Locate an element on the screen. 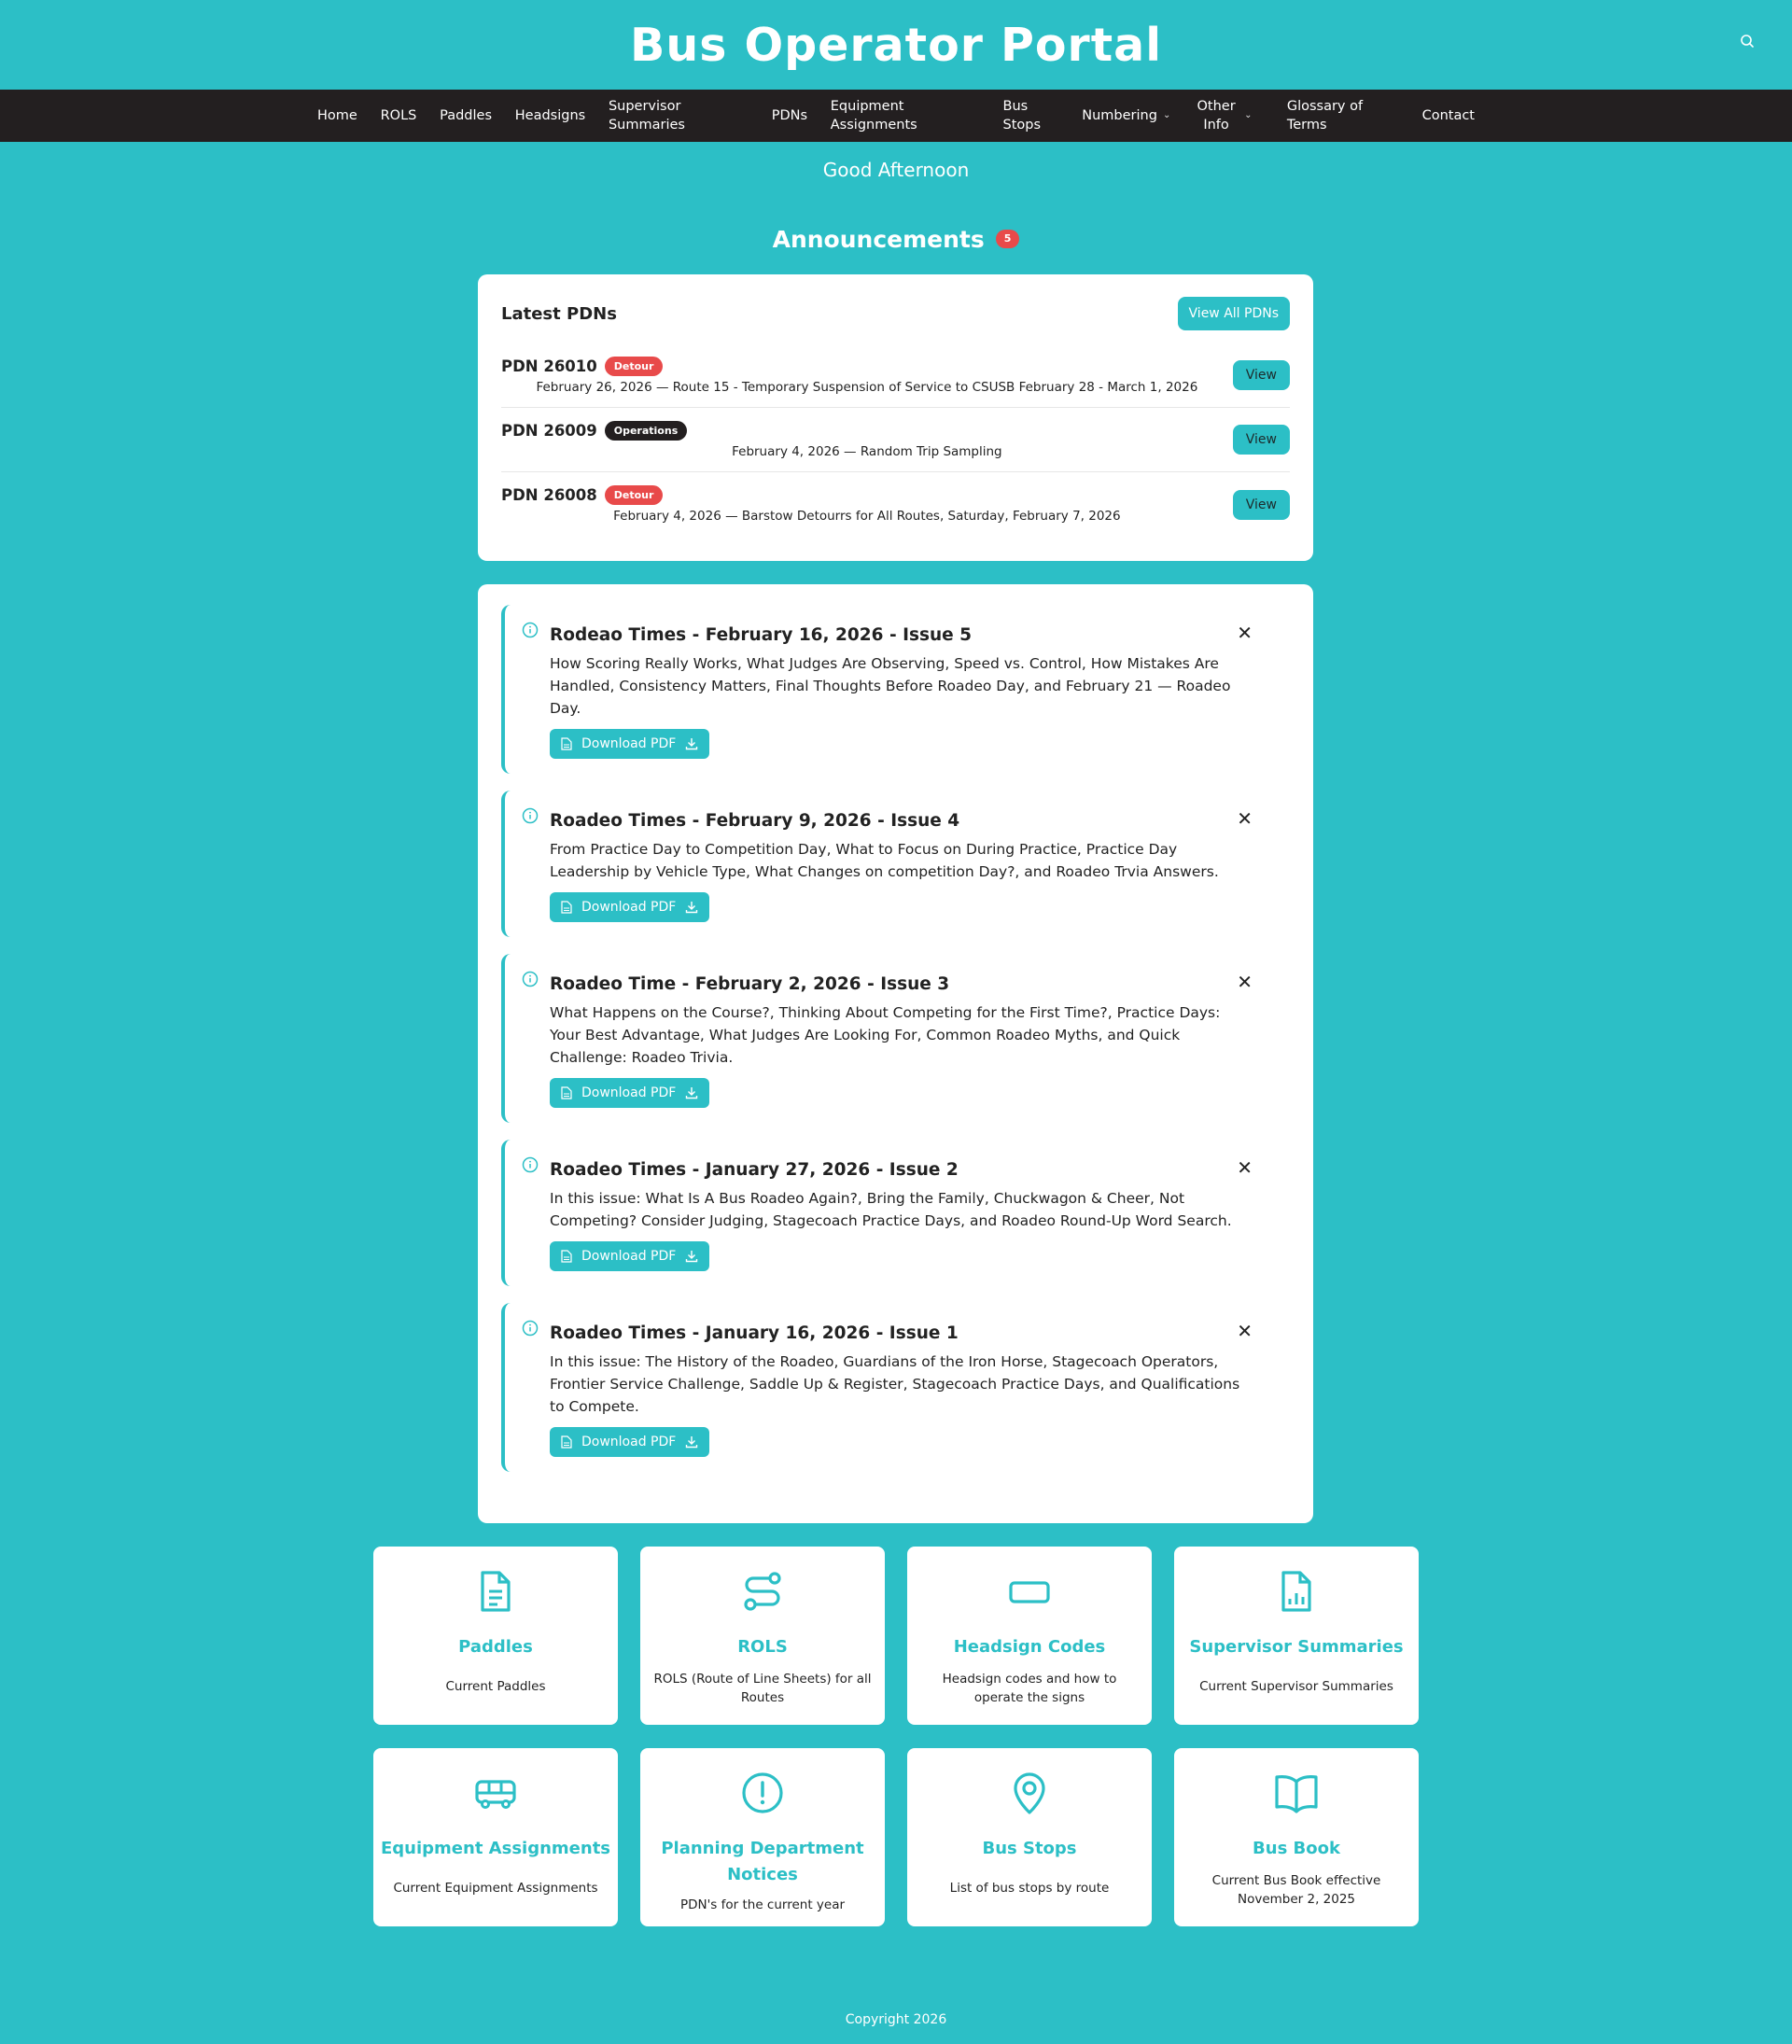 This screenshot has width=1792, height=2044. tile-paddles: Paddles Current Paddles is located at coordinates (495, 1636).